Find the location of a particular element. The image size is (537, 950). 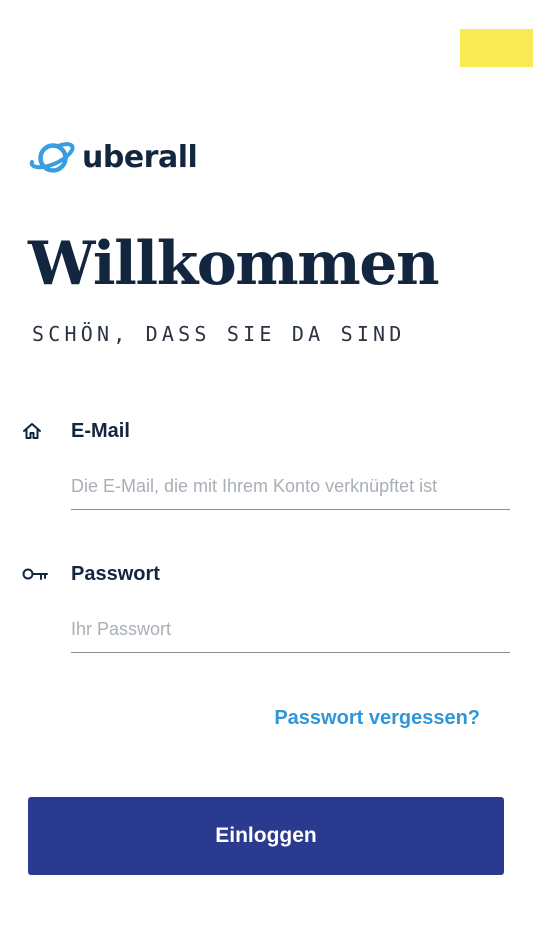

login-button: Einloggen is located at coordinates (266, 836).